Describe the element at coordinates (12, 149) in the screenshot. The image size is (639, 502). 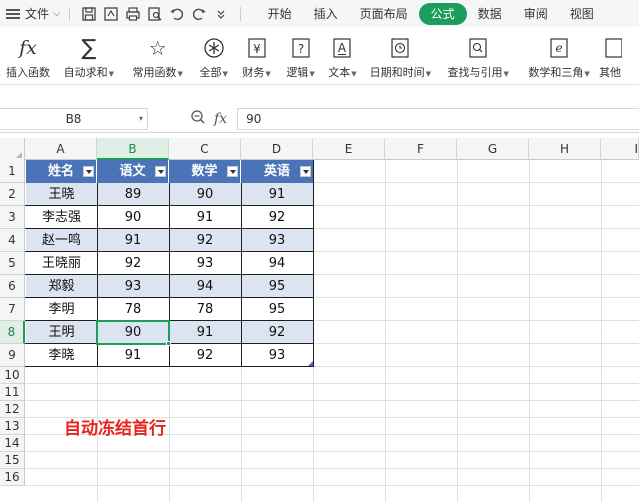
I see `select-all-corner` at that location.